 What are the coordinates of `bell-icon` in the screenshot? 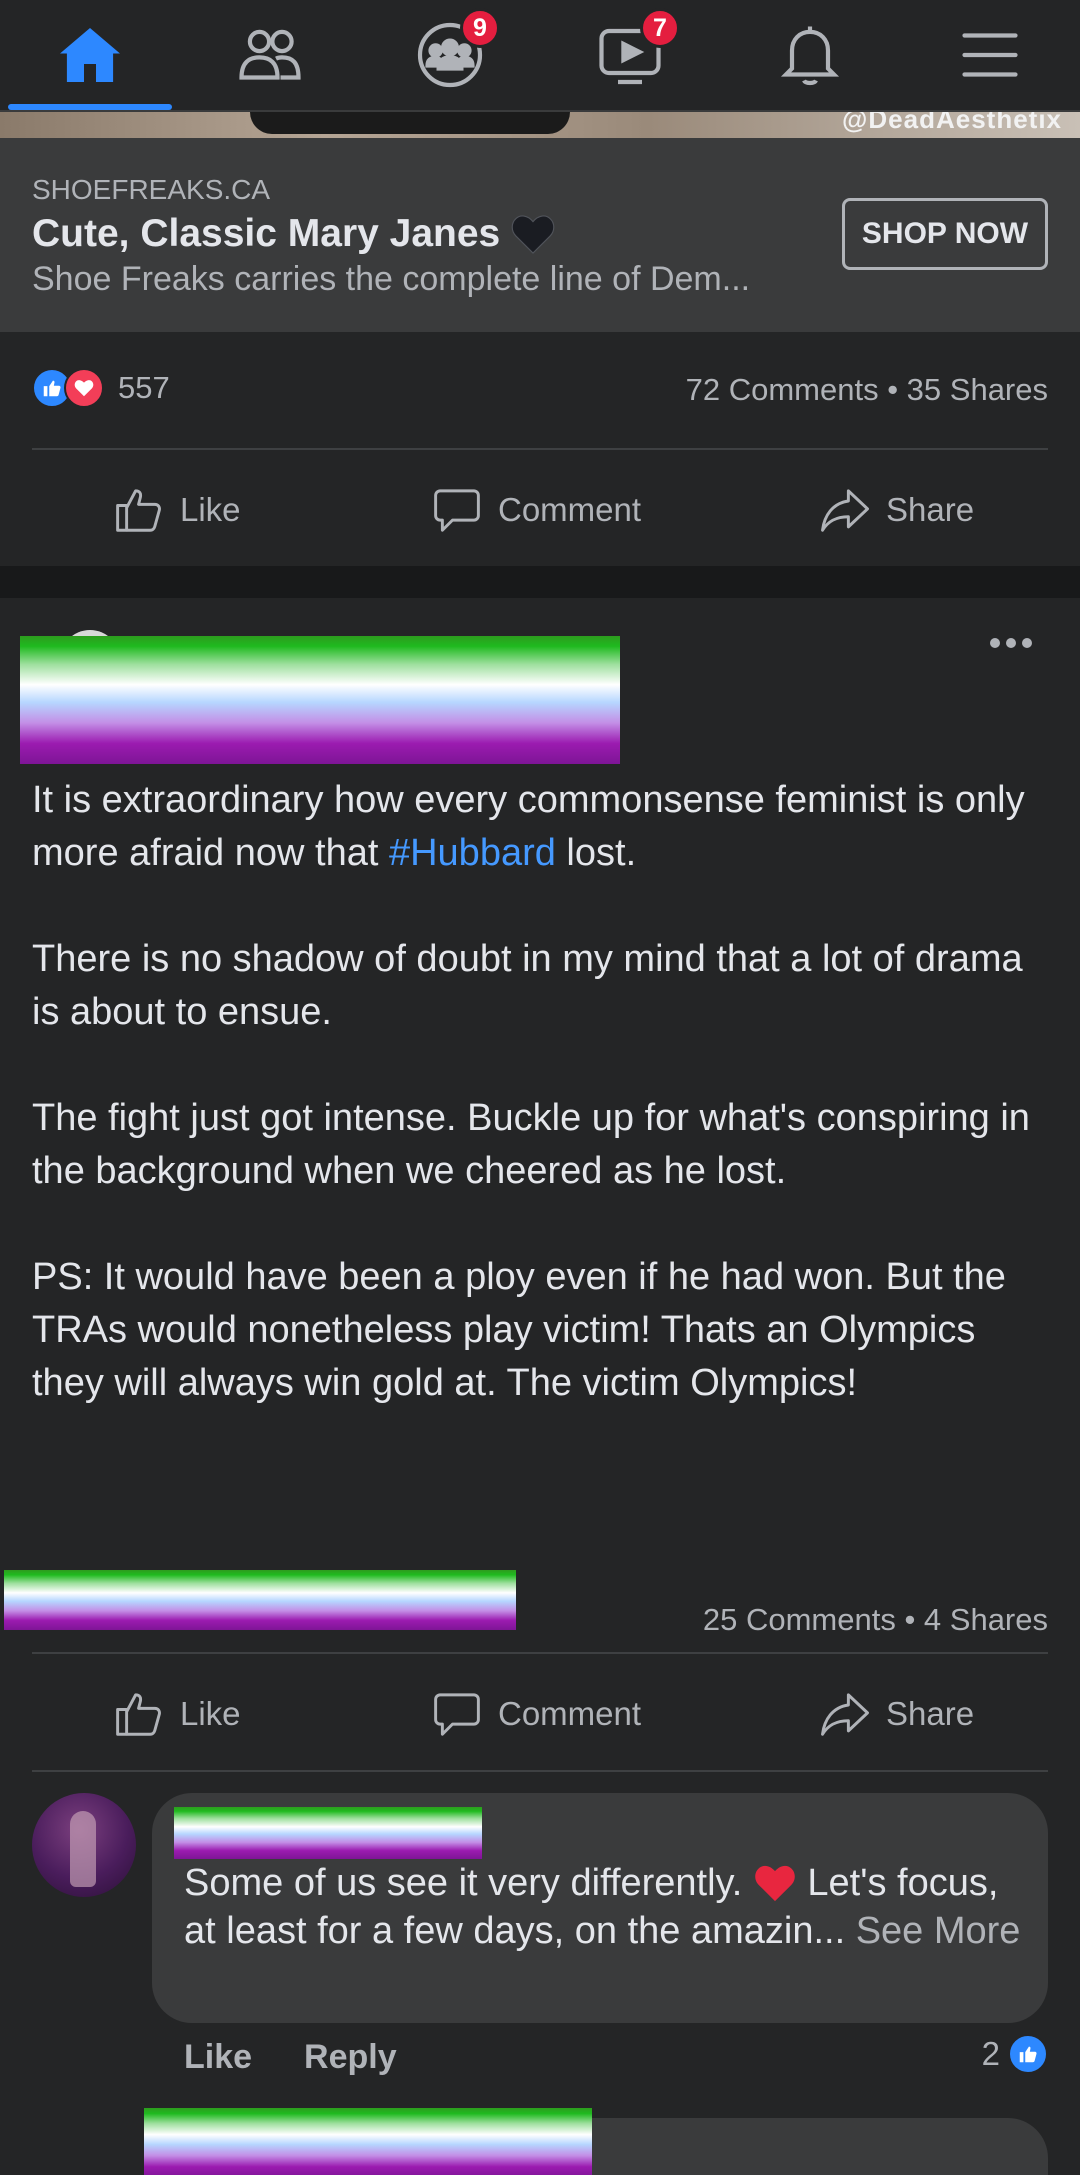 It's located at (810, 56).